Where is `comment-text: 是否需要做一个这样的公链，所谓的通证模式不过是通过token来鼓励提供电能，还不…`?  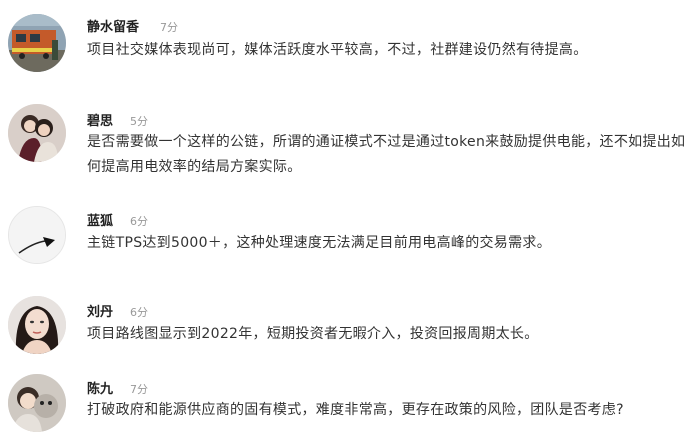 comment-text: 是否需要做一个这样的公链，所谓的通证模式不过是通过token来鼓励提供电能，还不… is located at coordinates (386, 154).